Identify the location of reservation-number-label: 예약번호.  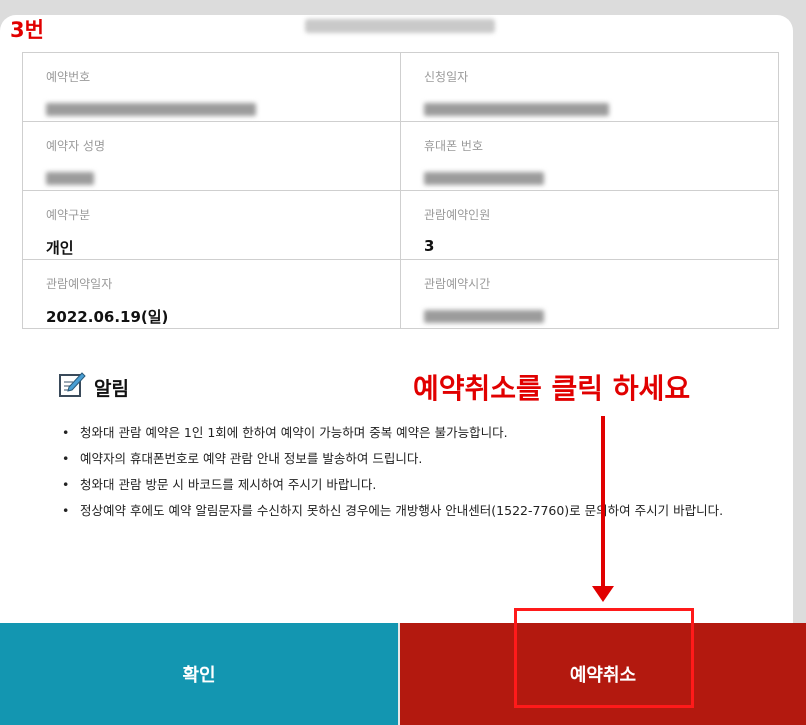
(68, 77).